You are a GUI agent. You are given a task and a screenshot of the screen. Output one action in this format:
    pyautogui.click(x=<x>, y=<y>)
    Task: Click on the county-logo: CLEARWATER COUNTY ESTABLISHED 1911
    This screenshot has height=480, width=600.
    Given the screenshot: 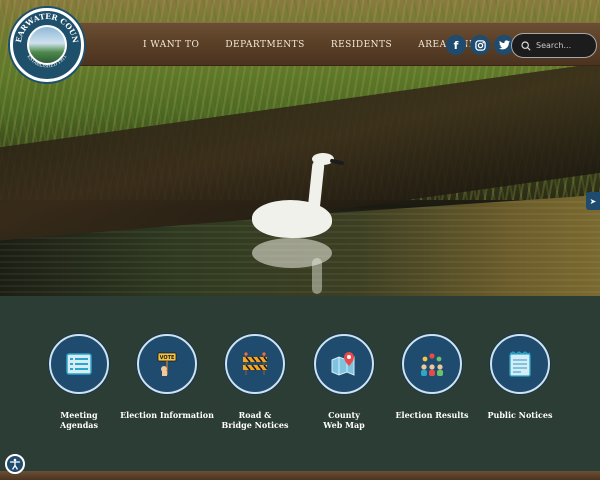 What is the action you would take?
    pyautogui.click(x=47, y=45)
    